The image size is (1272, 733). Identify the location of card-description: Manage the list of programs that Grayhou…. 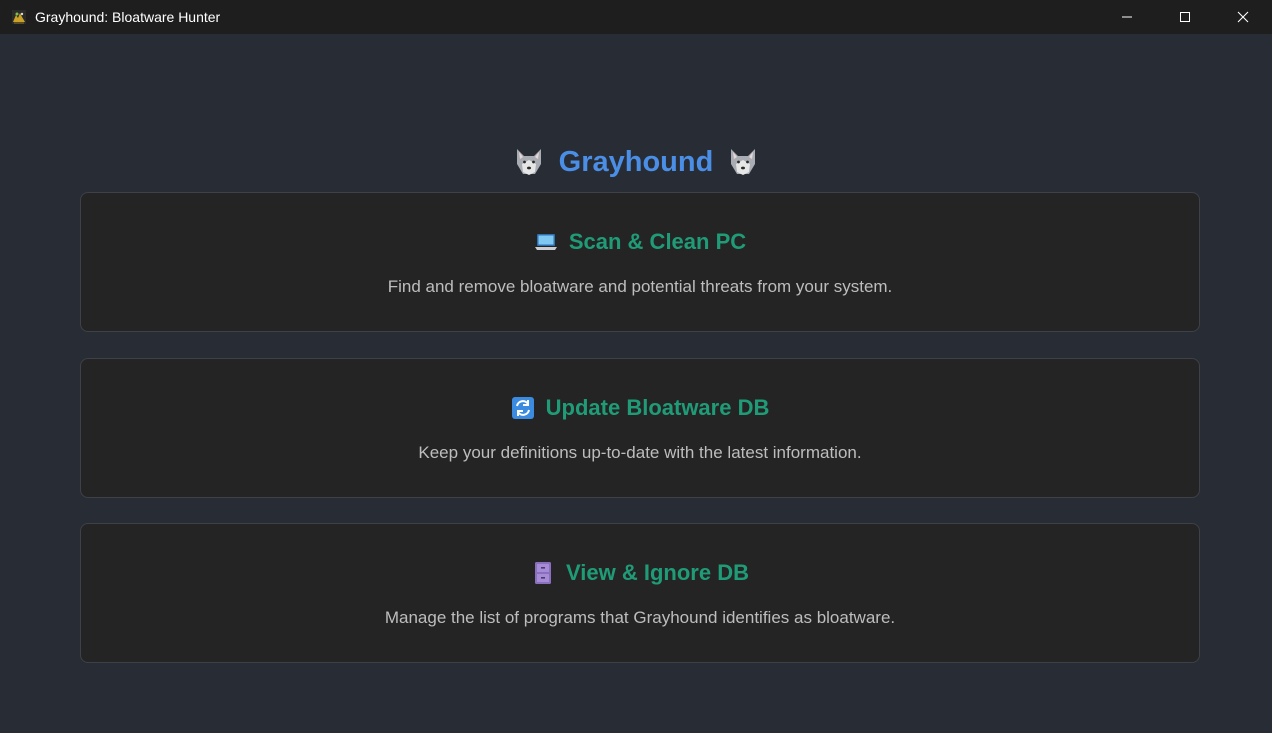
(640, 617).